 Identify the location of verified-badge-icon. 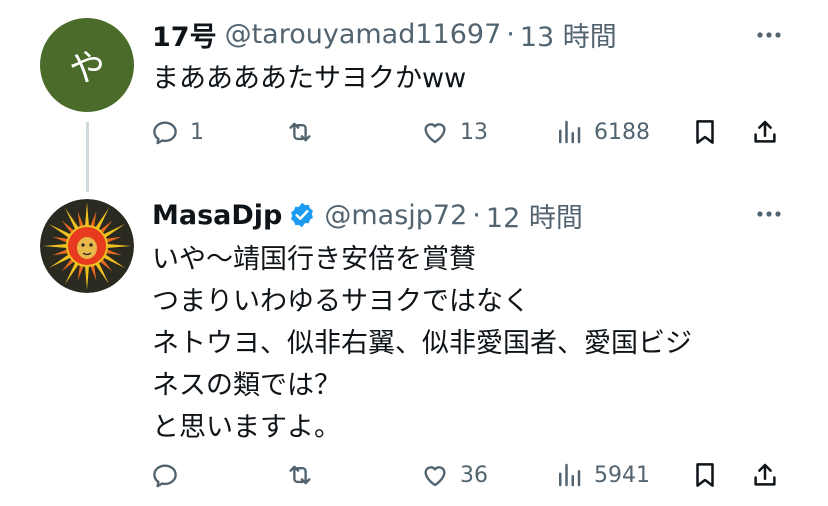
(302, 215).